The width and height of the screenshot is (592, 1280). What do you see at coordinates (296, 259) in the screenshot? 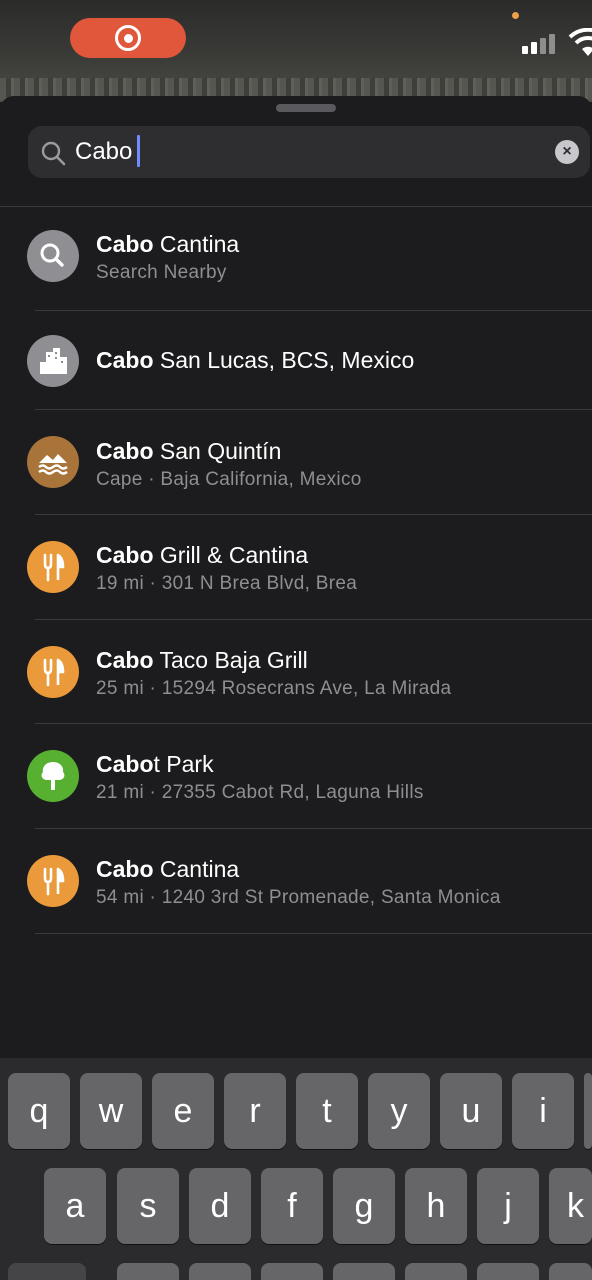
I see `result-row: Cabo Cantina Search Nearby` at bounding box center [296, 259].